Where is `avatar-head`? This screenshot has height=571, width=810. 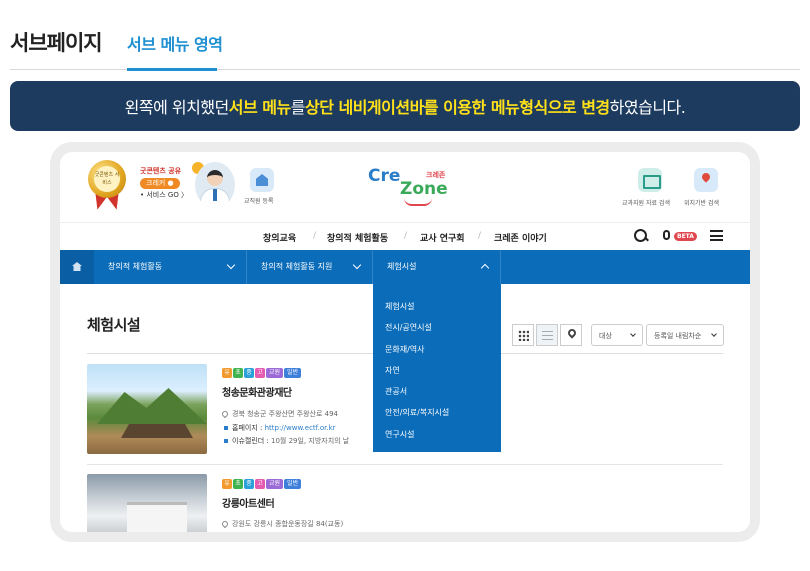 avatar-head is located at coordinates (215, 178).